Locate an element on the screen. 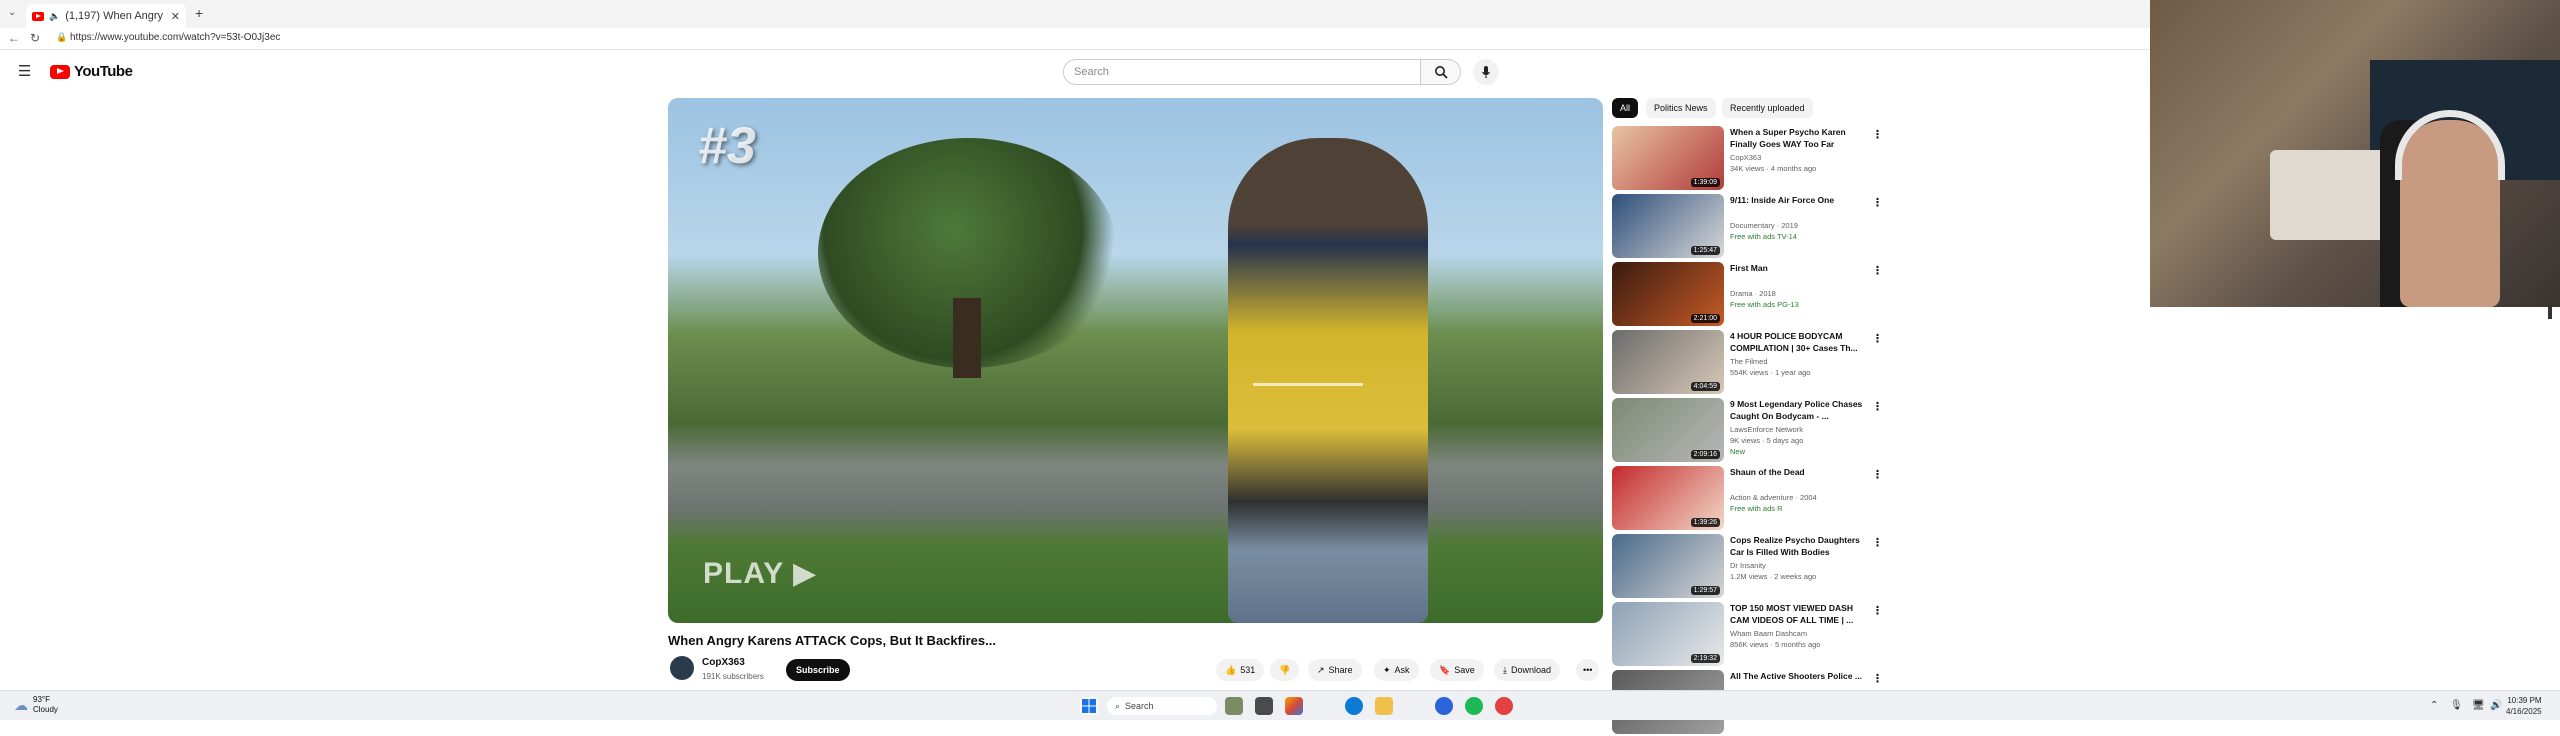 The width and height of the screenshot is (2560, 736). channel-avatar is located at coordinates (682, 668).